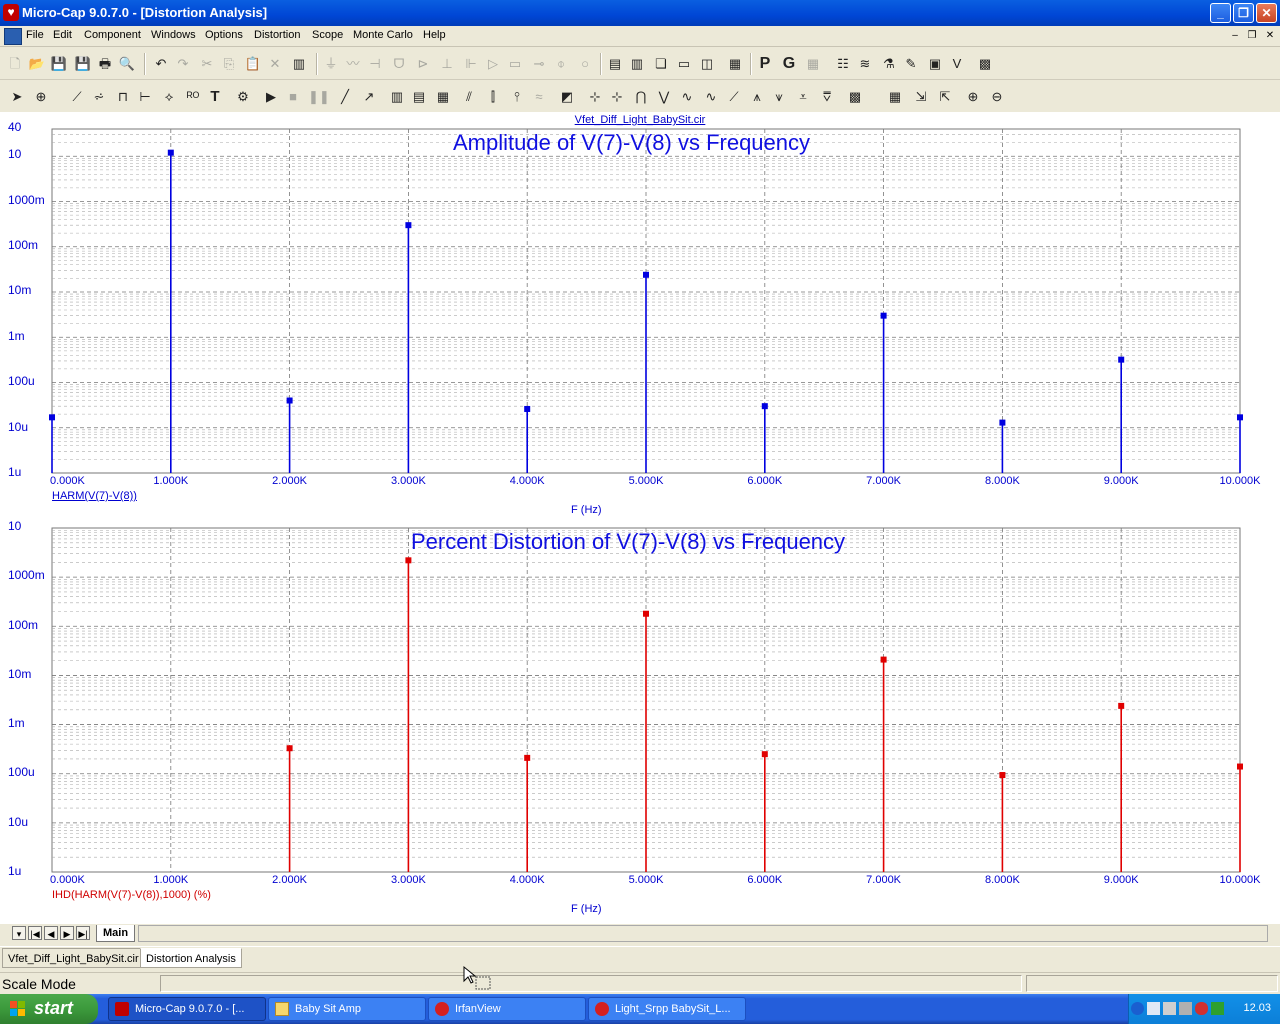 The width and height of the screenshot is (1280, 1024). Describe the element at coordinates (1243, 13) in the screenshot. I see `maximize-button: ❐` at that location.